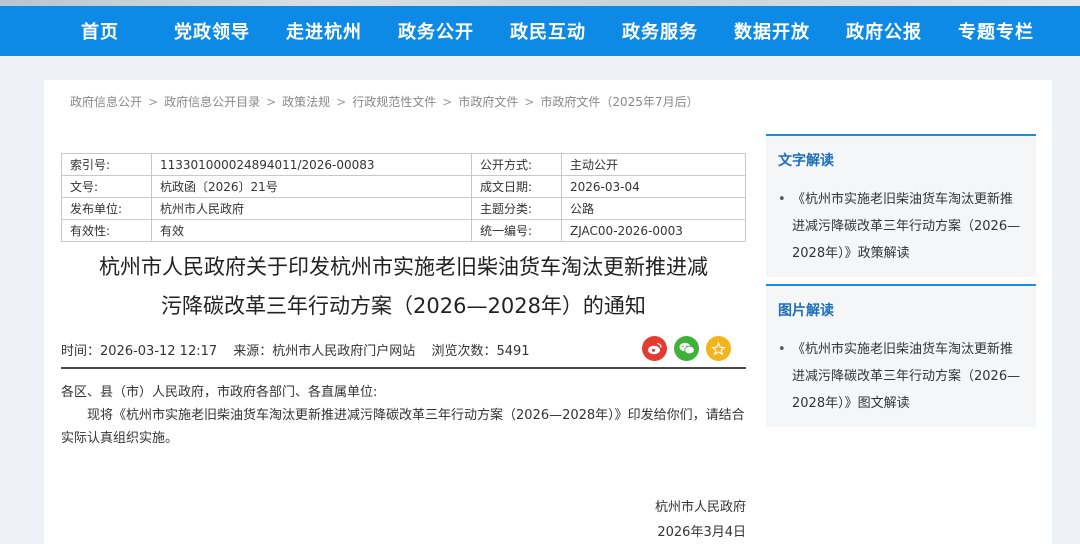  Describe the element at coordinates (516, 208) in the screenshot. I see `meta-label-topic: 主题分类:` at that location.